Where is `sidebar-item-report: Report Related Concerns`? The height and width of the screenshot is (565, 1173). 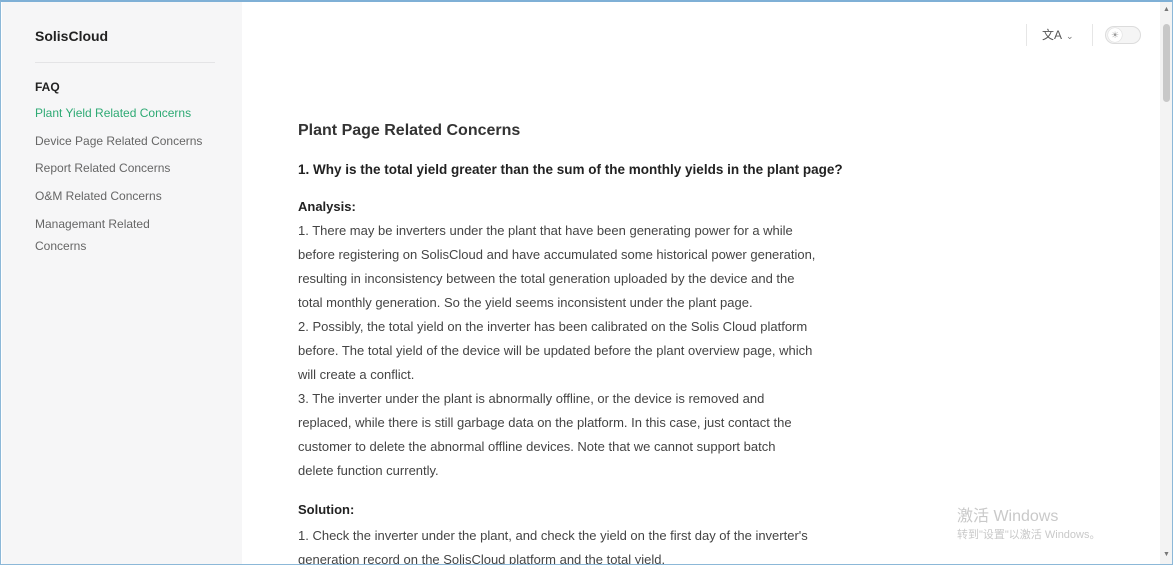
sidebar-item-report: Report Related Concerns is located at coordinates (130, 168).